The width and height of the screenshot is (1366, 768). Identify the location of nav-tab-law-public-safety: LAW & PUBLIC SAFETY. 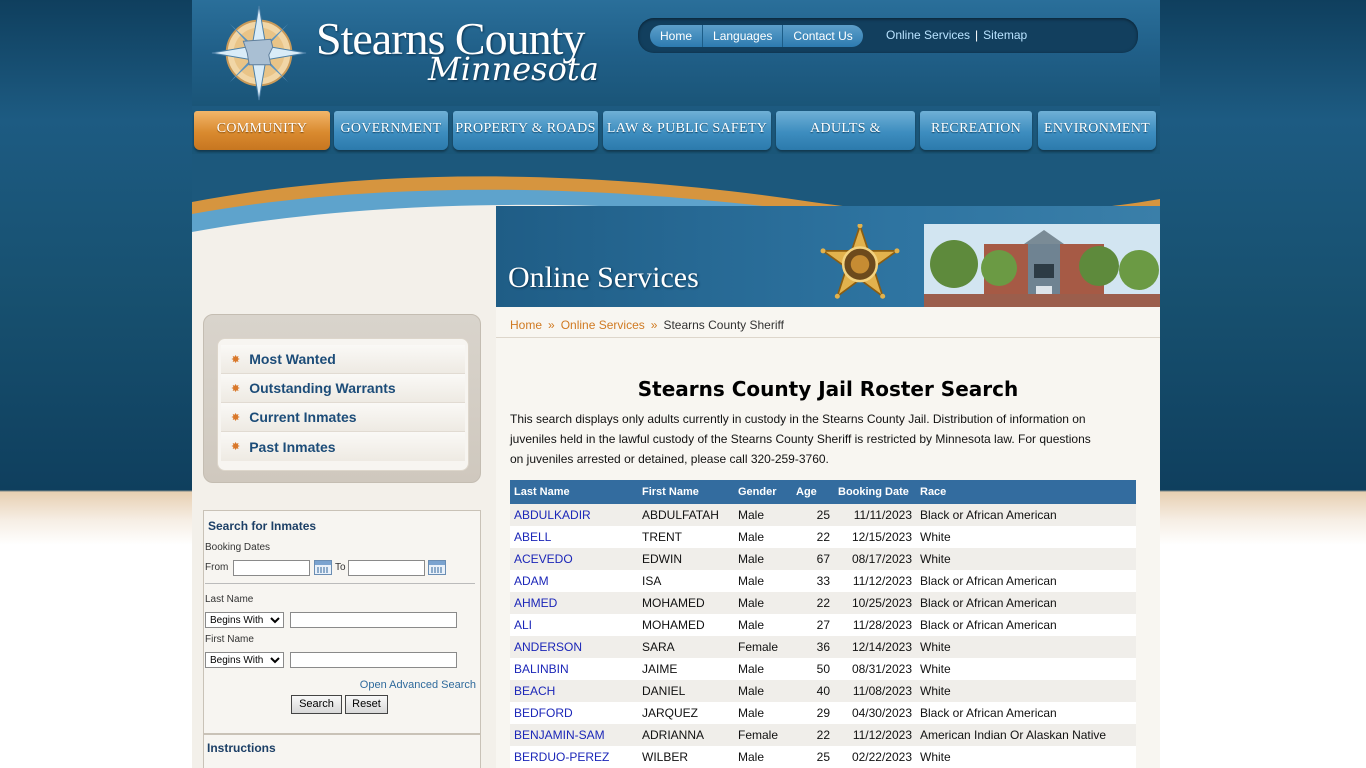
(687, 130).